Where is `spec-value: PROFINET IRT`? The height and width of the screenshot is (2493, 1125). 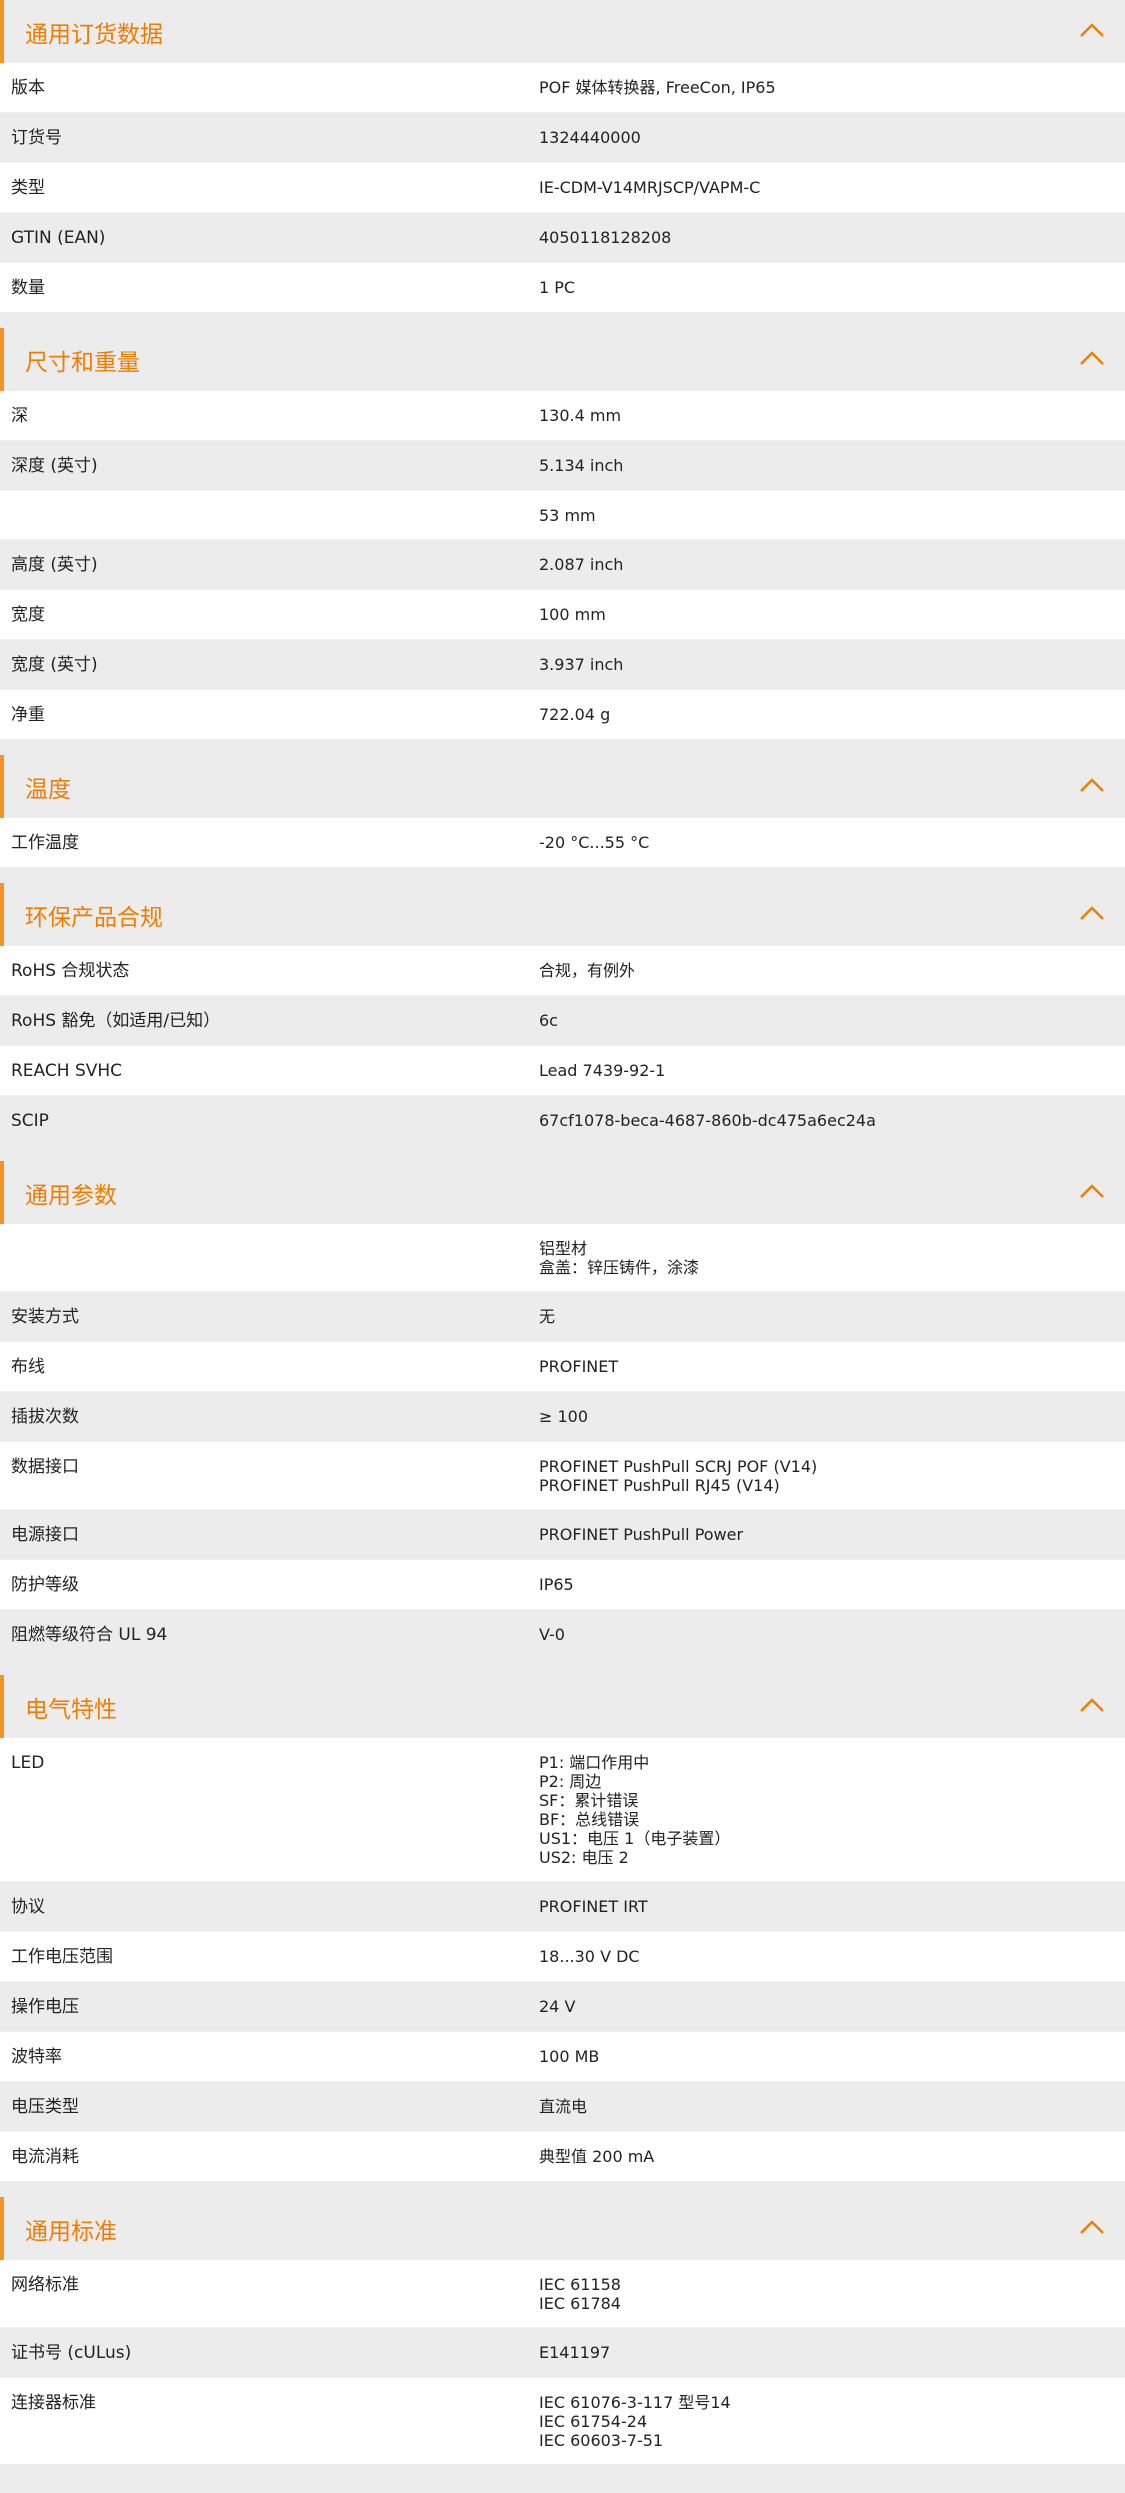 spec-value: PROFINET IRT is located at coordinates (593, 1906).